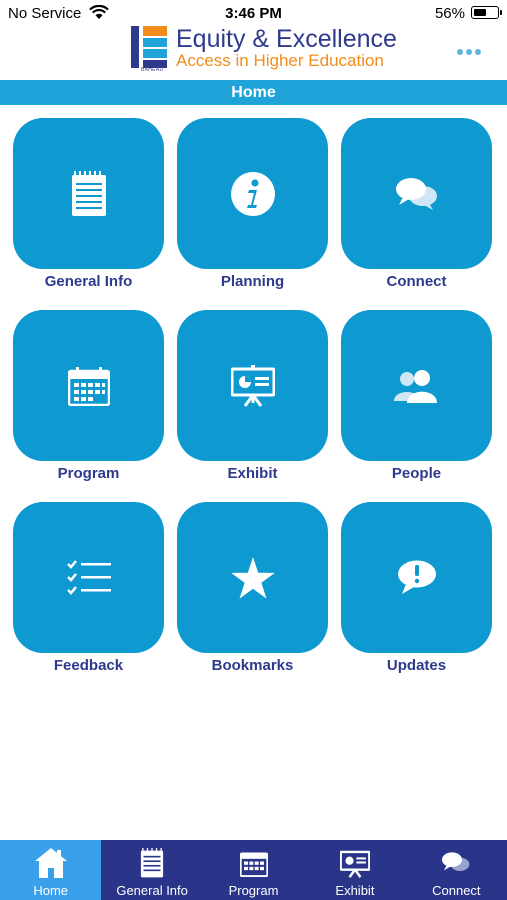 The height and width of the screenshot is (900, 507). Describe the element at coordinates (416, 665) in the screenshot. I see `tile-label: Updates` at that location.